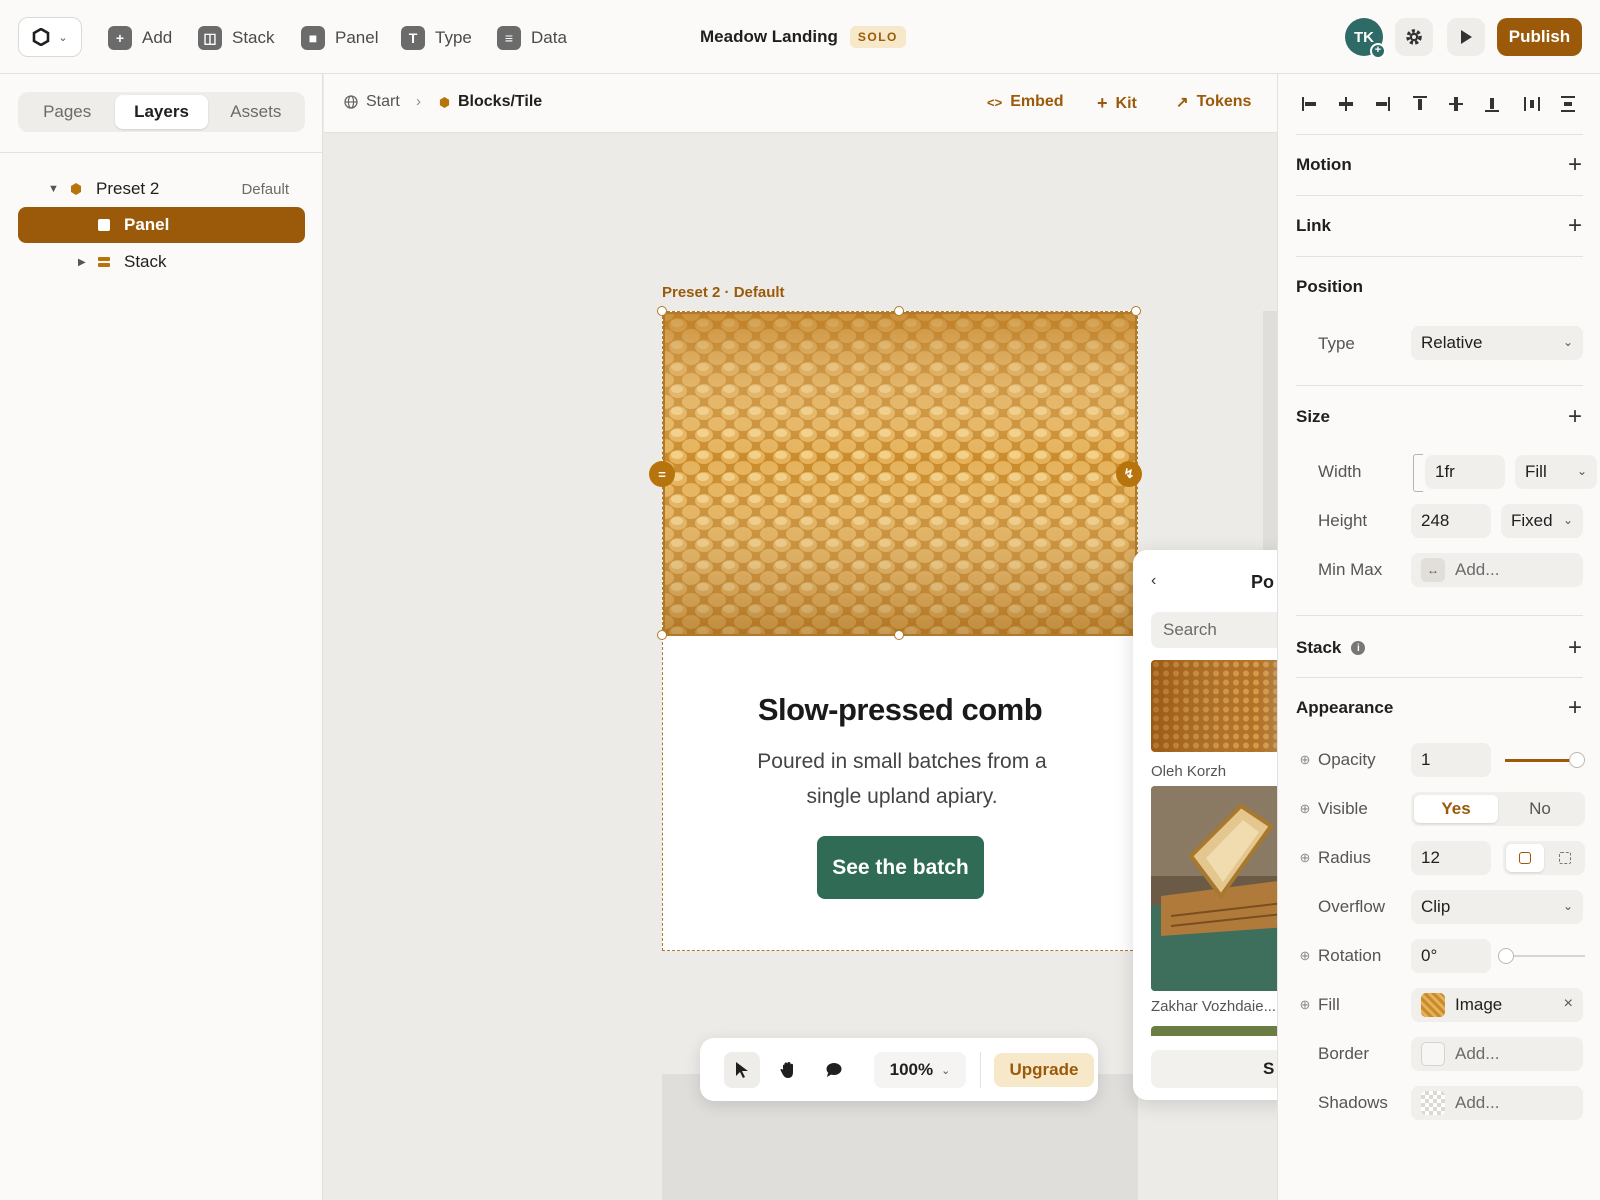  Describe the element at coordinates (1331, 648) in the screenshot. I see `section-stack: Stack i` at that location.